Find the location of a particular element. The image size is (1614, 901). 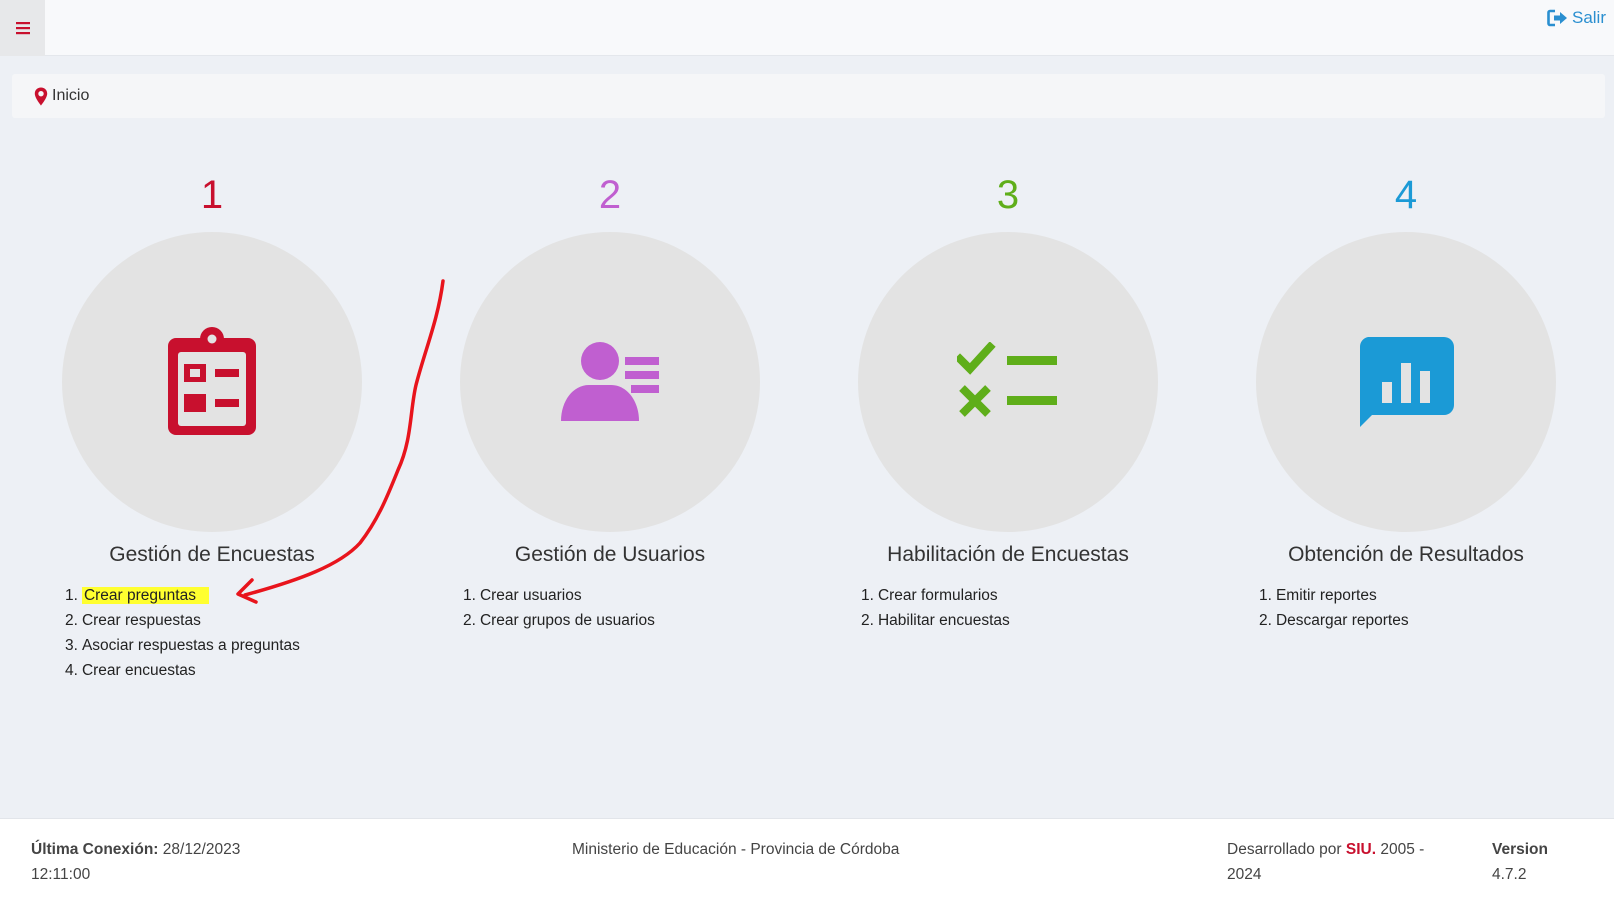

last-login: Última Conexión: 28/12/2023 12:11:00 is located at coordinates (146, 862).